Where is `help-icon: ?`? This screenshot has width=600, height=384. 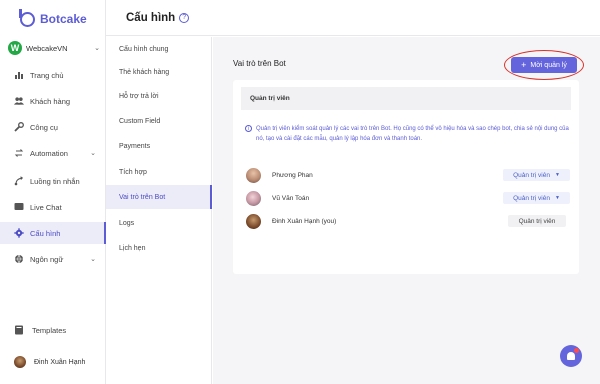
help-icon: ? is located at coordinates (184, 17).